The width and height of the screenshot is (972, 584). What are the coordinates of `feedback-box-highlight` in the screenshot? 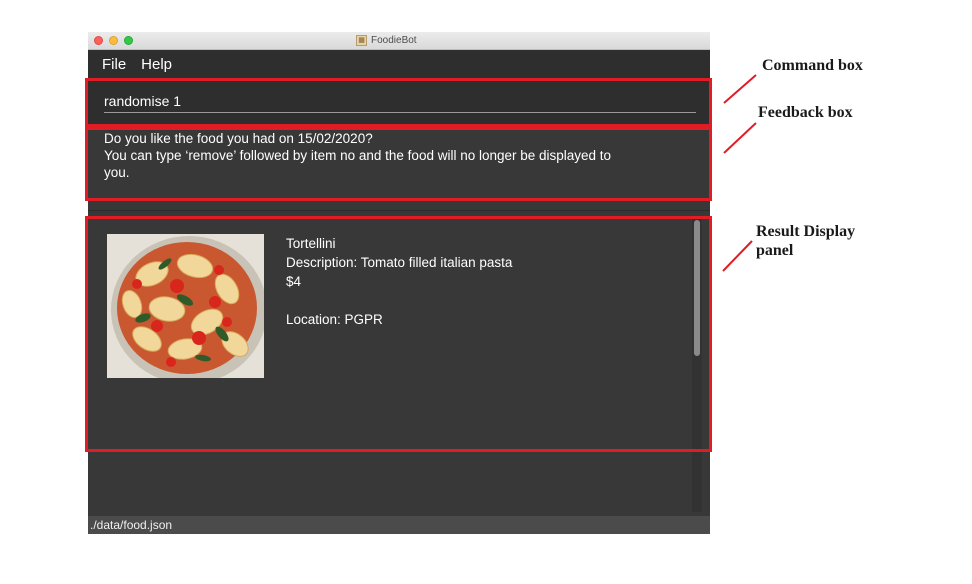 It's located at (398, 164).